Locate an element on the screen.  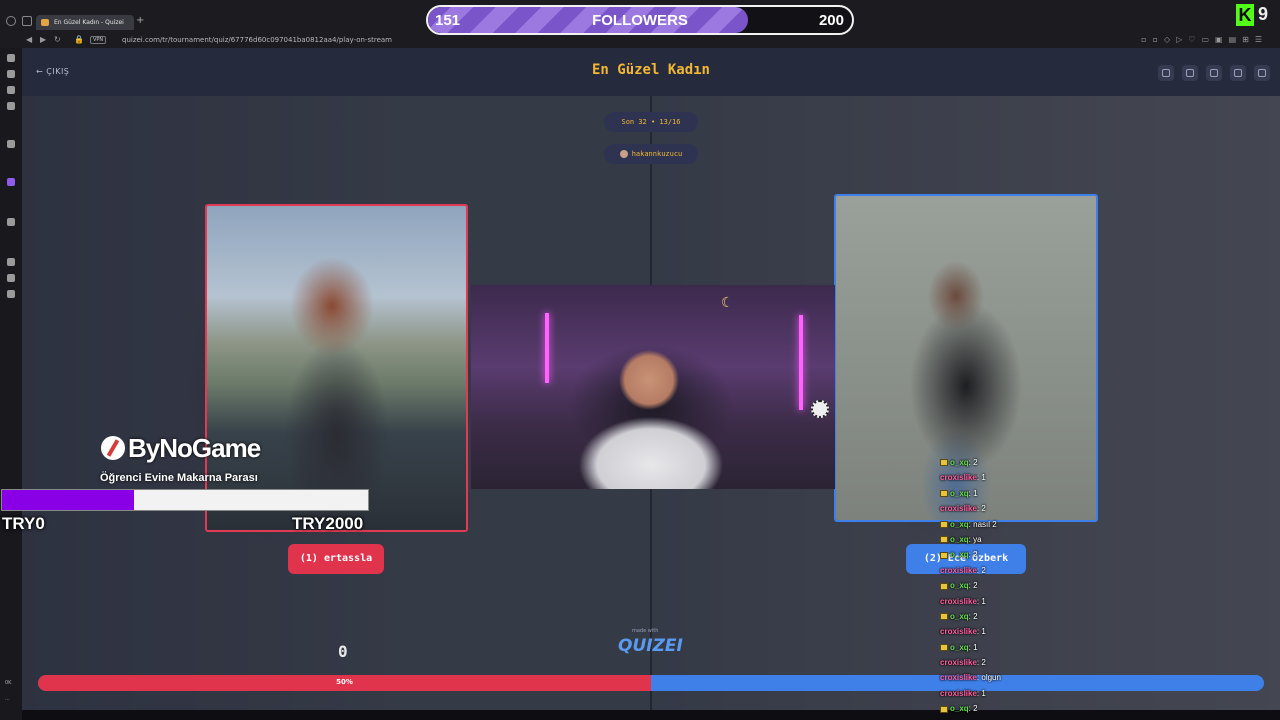
chat-message: o_xq: 1 is located at coordinates (1015, 650).